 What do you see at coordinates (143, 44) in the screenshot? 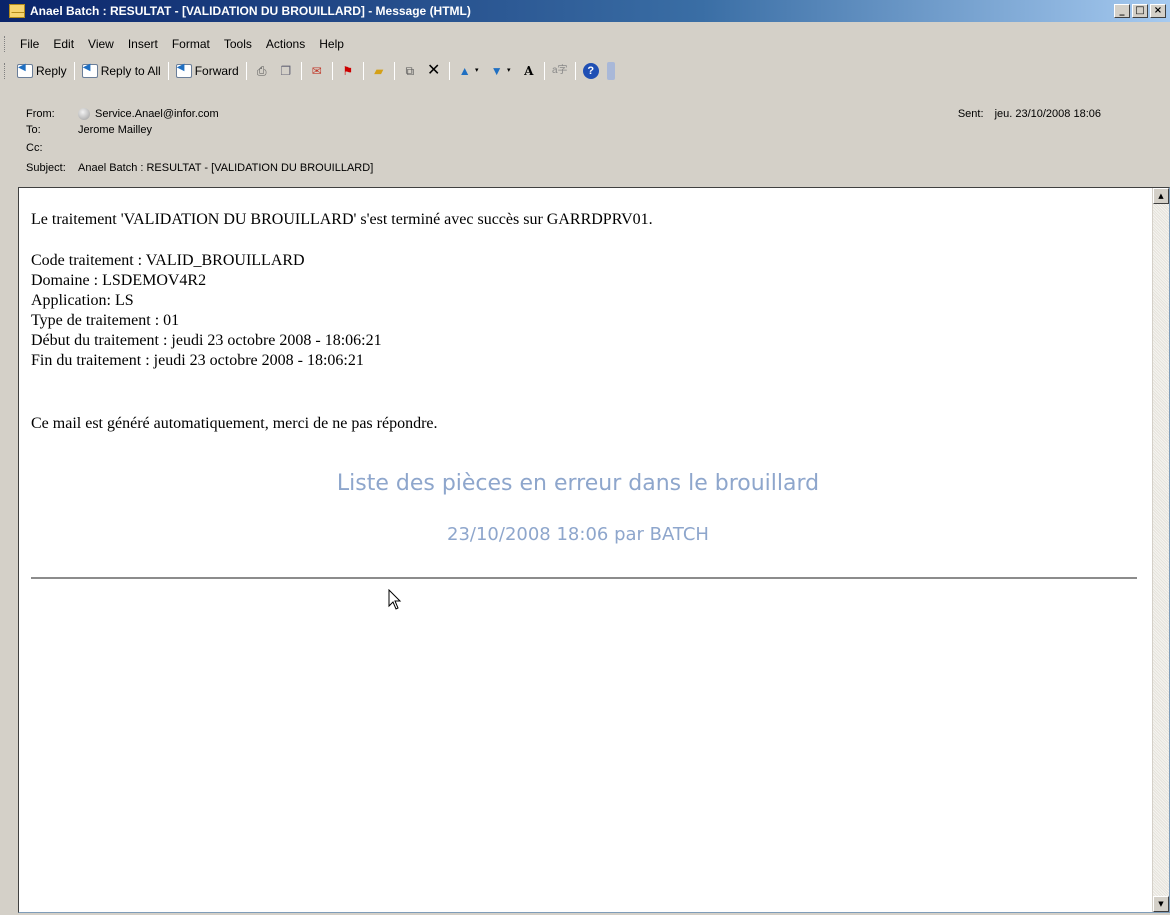
I see `menu-insert: Insert` at bounding box center [143, 44].